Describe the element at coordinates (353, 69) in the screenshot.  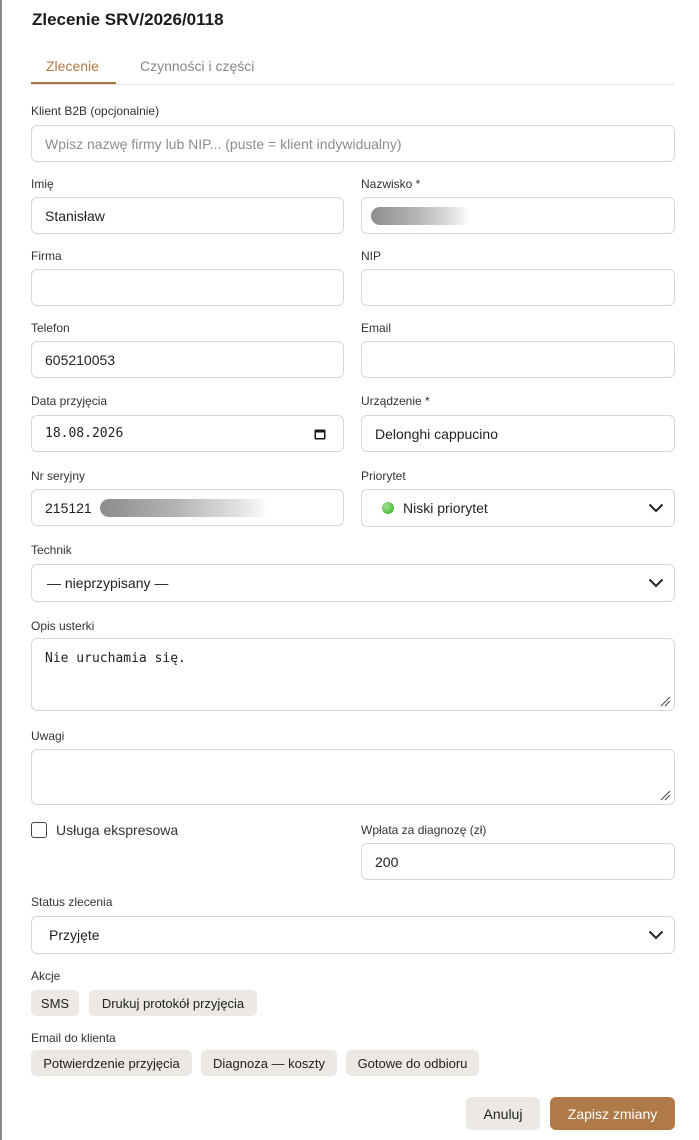
I see `tab-bar: Zlecenie Czynności i części` at that location.